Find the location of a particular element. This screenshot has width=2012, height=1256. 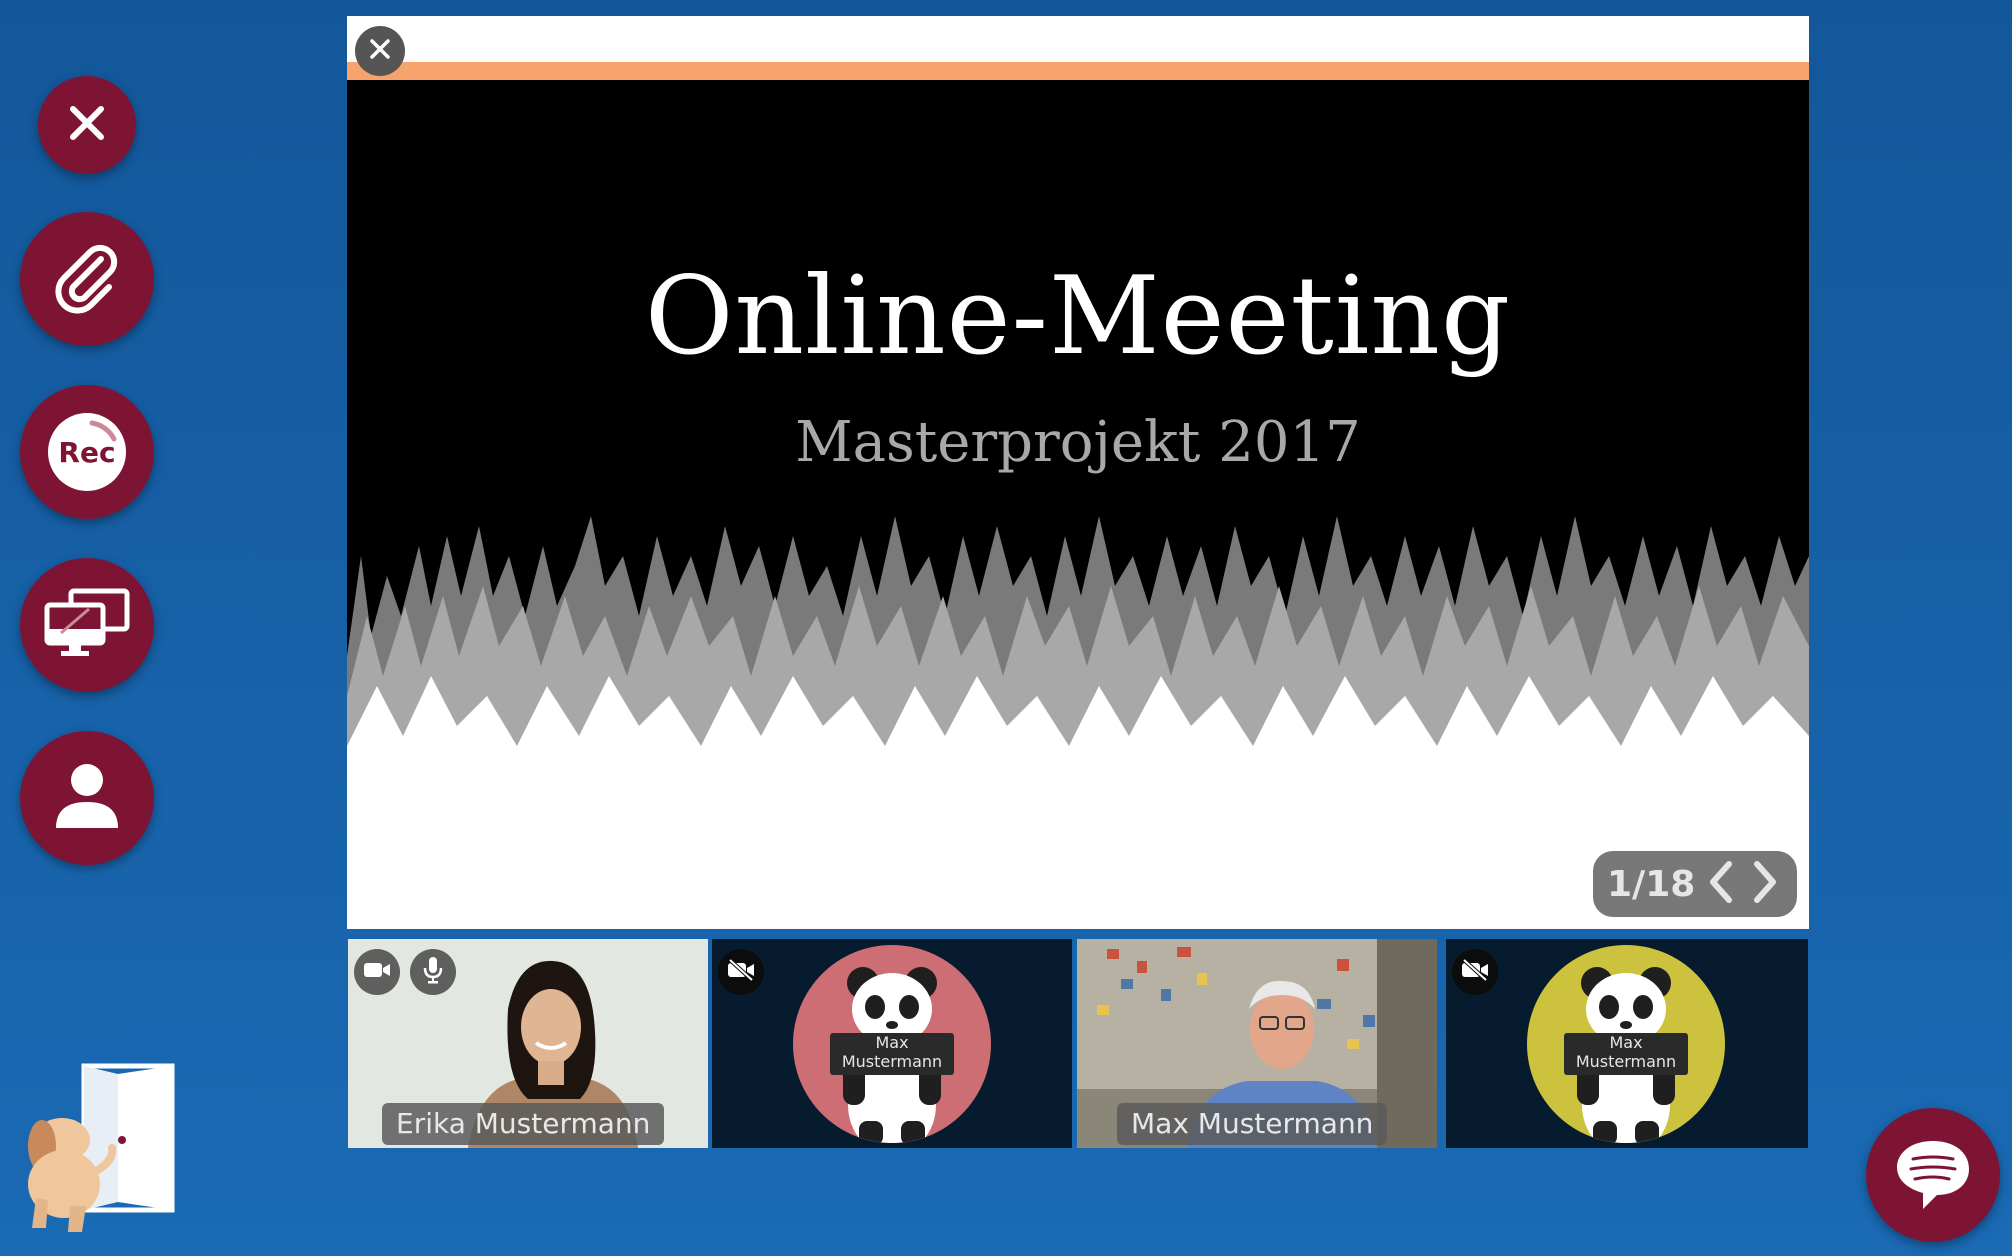

slide-subtitle: Masterprojekt 2017 is located at coordinates (1078, 442).